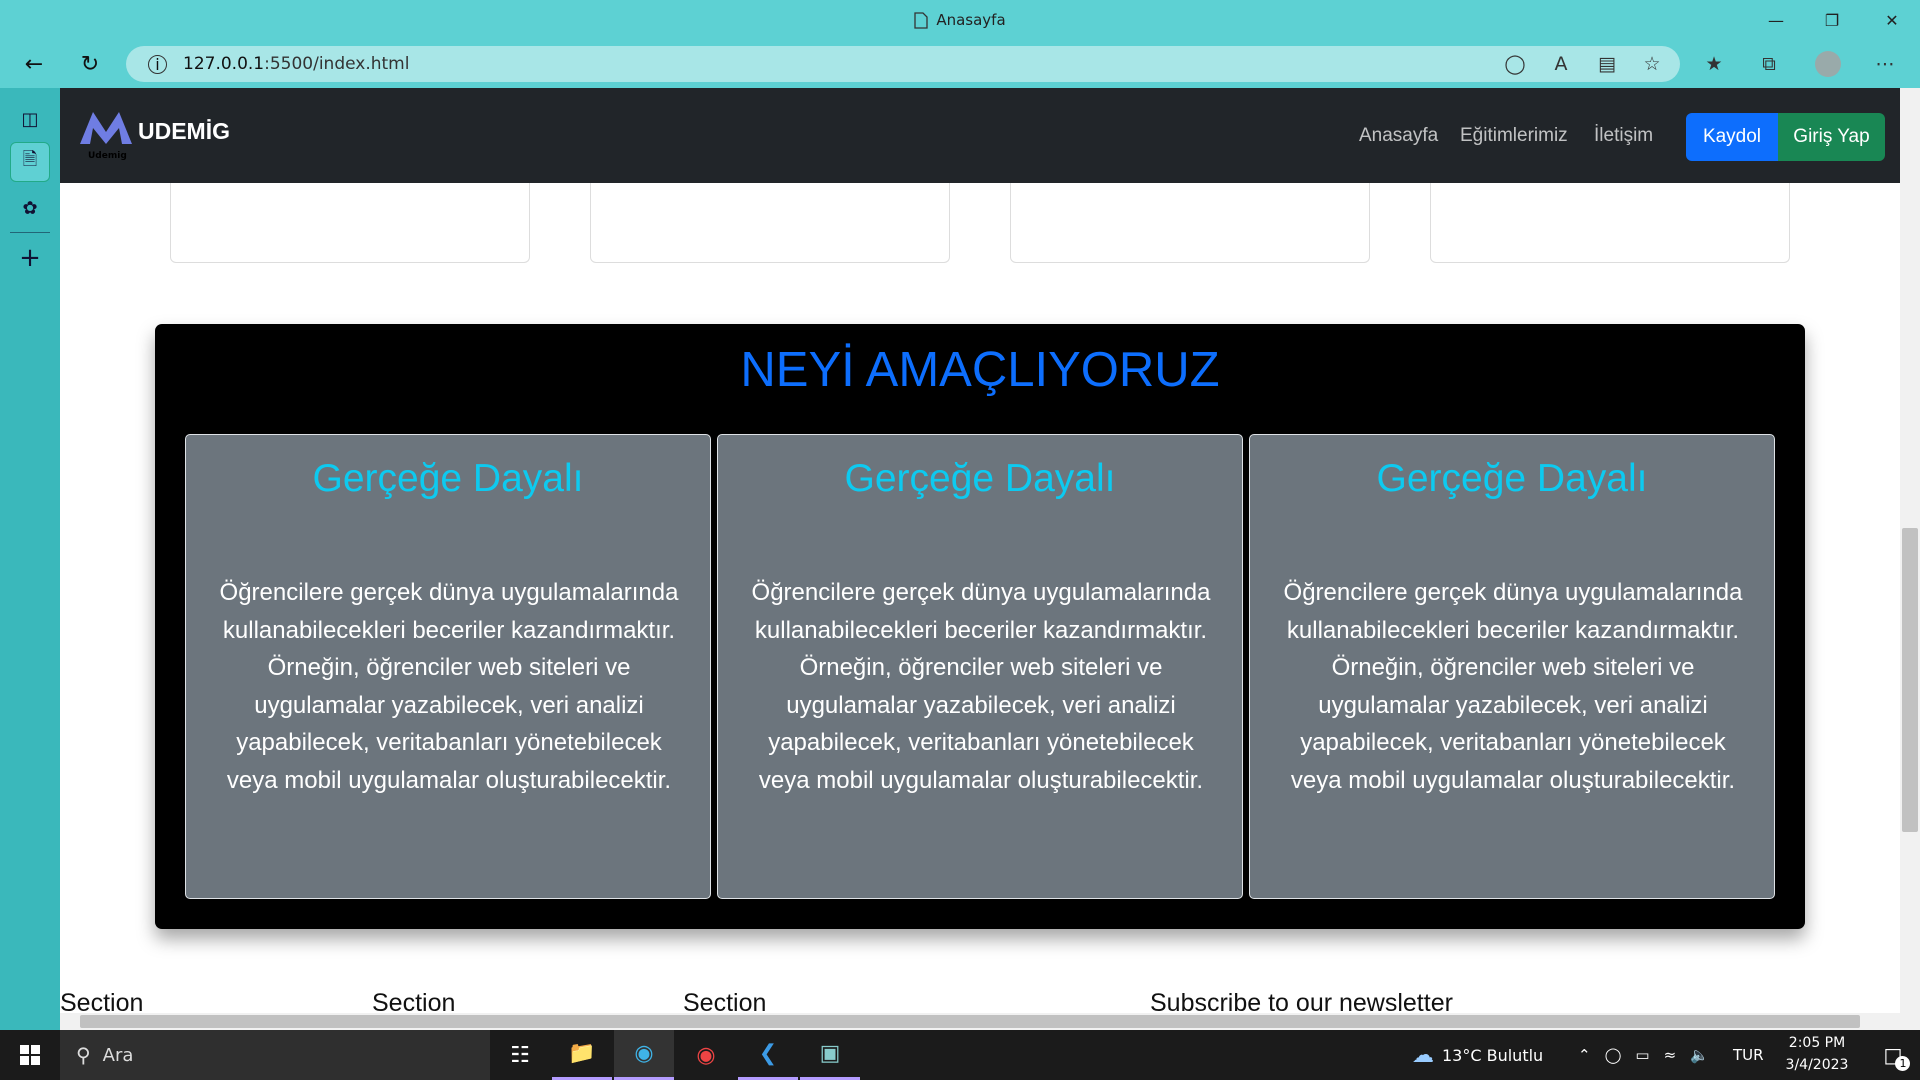  I want to click on minimize-button: —, so click(1776, 20).